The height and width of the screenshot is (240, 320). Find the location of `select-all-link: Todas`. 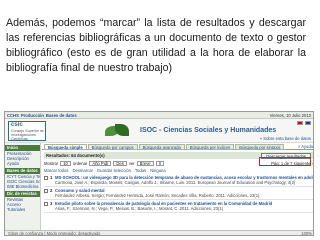

select-all-link: Todas is located at coordinates (140, 170).